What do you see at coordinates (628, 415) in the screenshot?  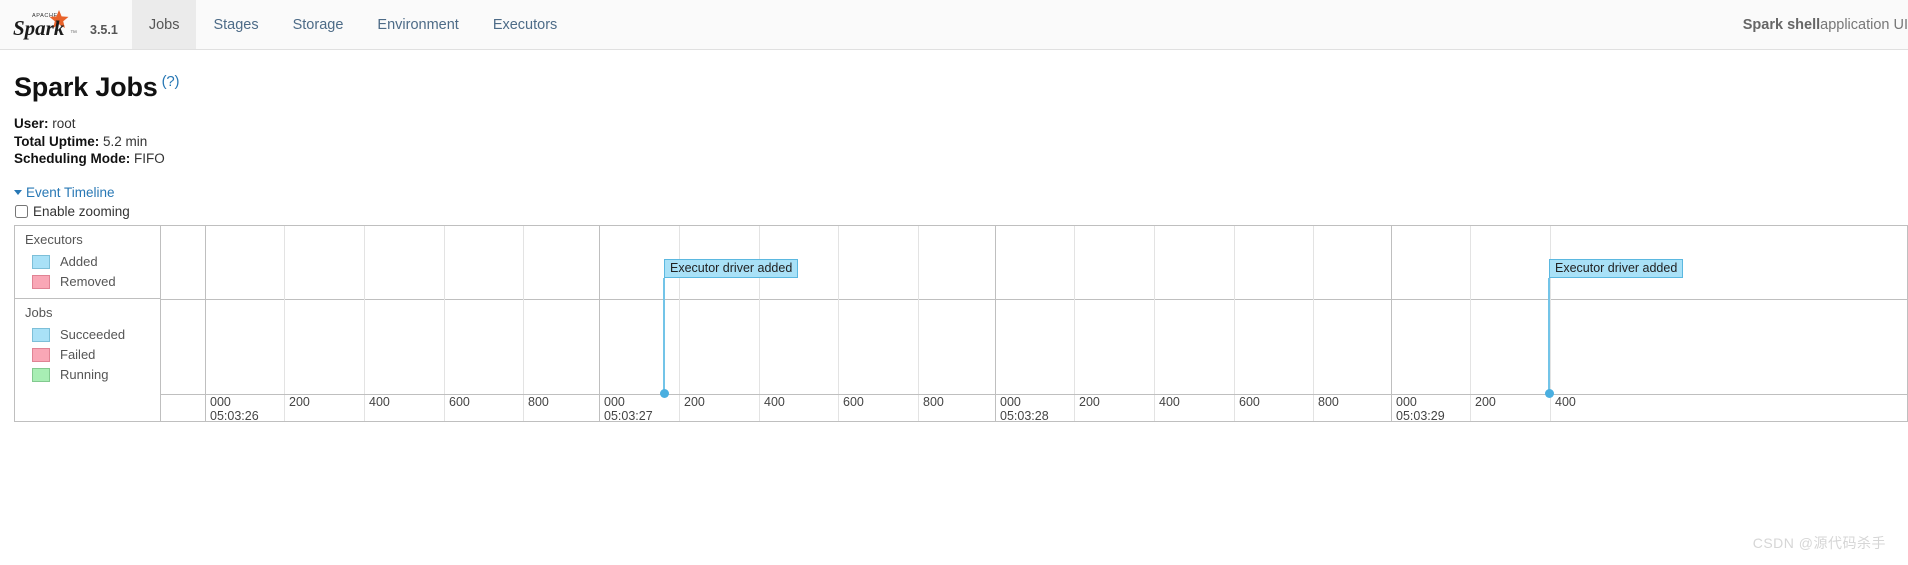 I see `axis-tick-time: 05:03:27` at bounding box center [628, 415].